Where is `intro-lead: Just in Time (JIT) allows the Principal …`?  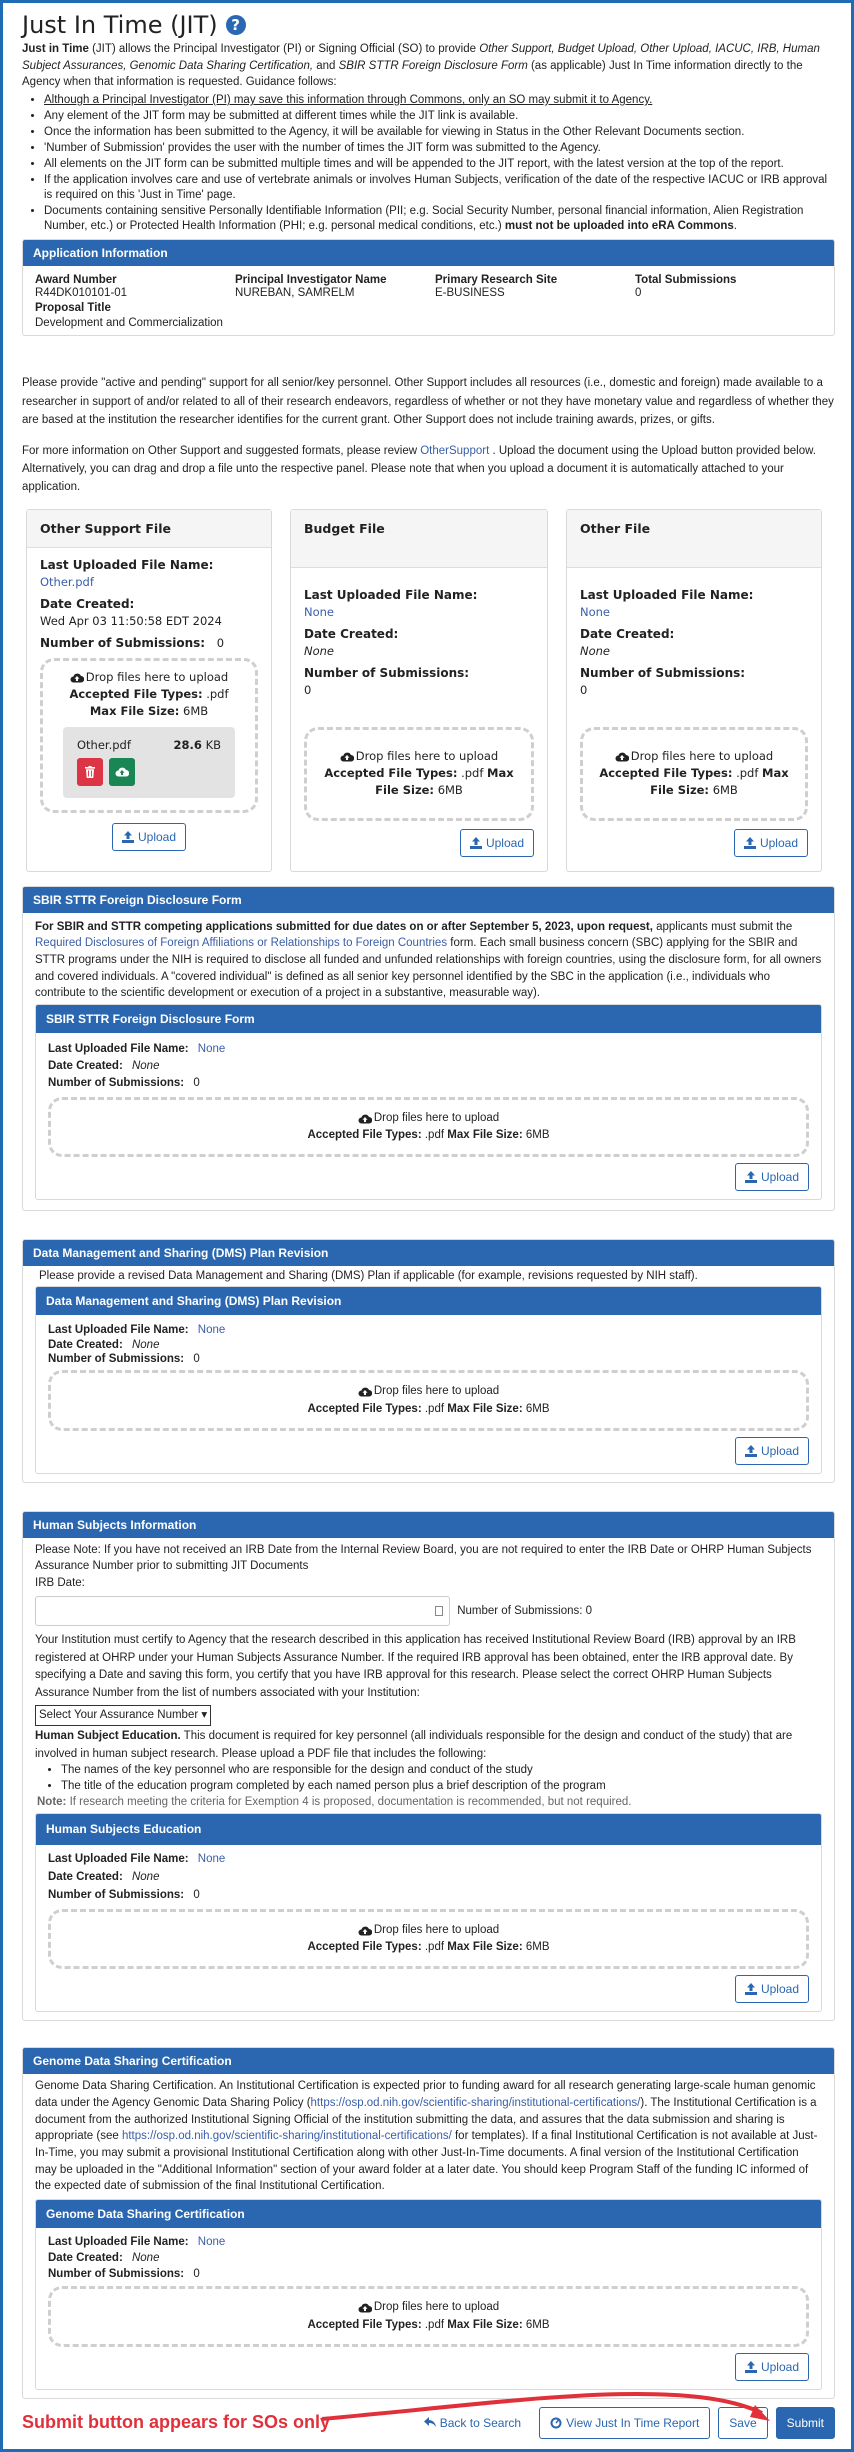 intro-lead: Just in Time (JIT) allows the Principal … is located at coordinates (428, 66).